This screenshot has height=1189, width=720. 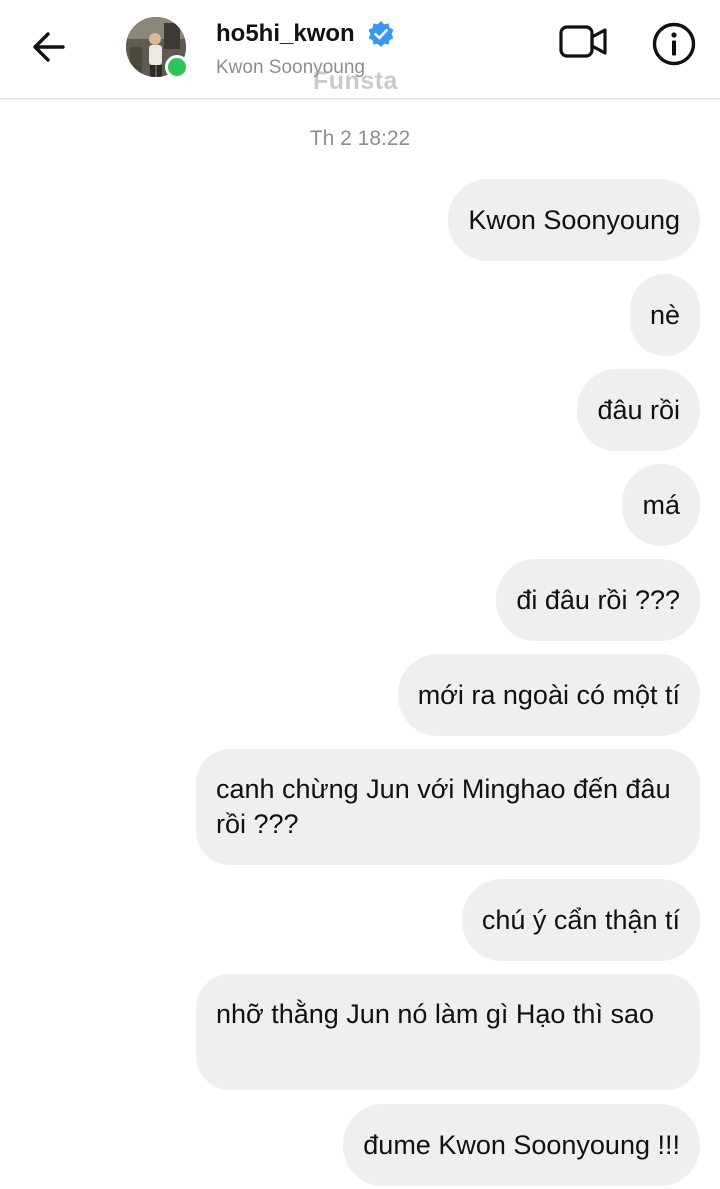 What do you see at coordinates (435, 1014) in the screenshot?
I see `message-text: nhỡ thằng Jun nó làm gì Hạo thì sao` at bounding box center [435, 1014].